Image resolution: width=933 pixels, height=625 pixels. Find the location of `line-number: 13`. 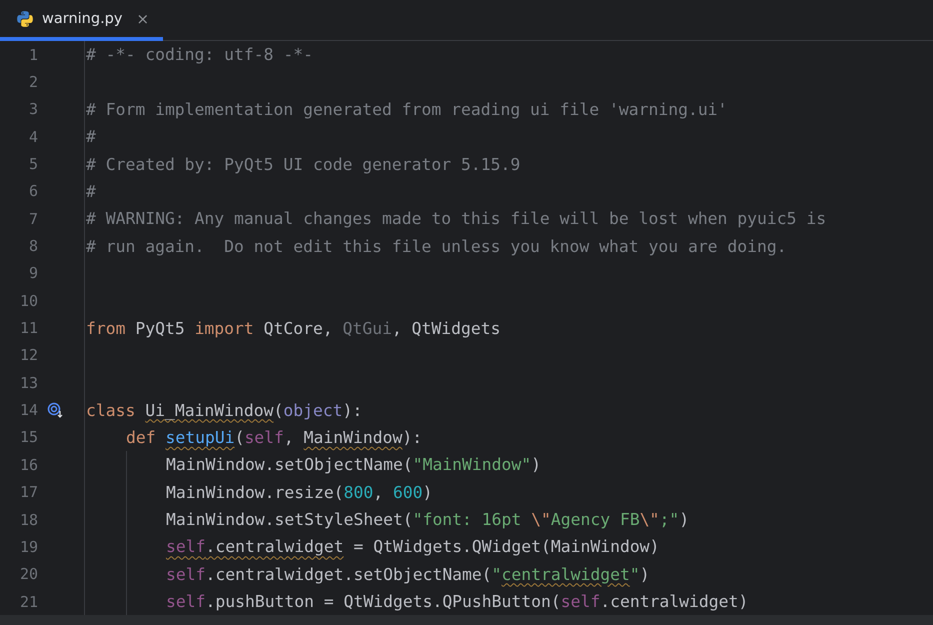

line-number: 13 is located at coordinates (28, 383).